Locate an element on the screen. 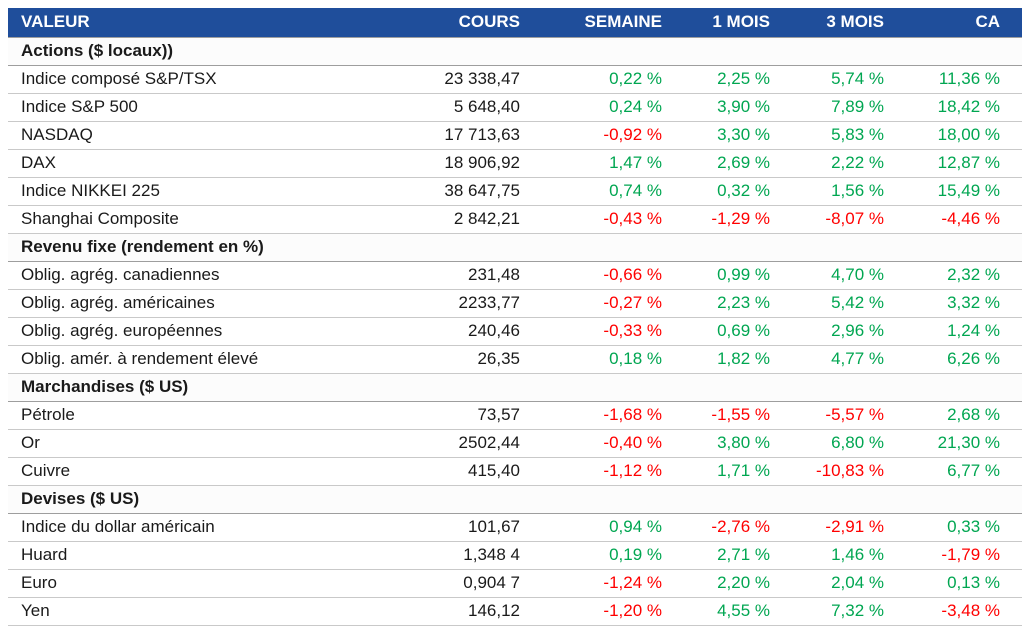  ca-pct-value: 1,24 % is located at coordinates (962, 331).